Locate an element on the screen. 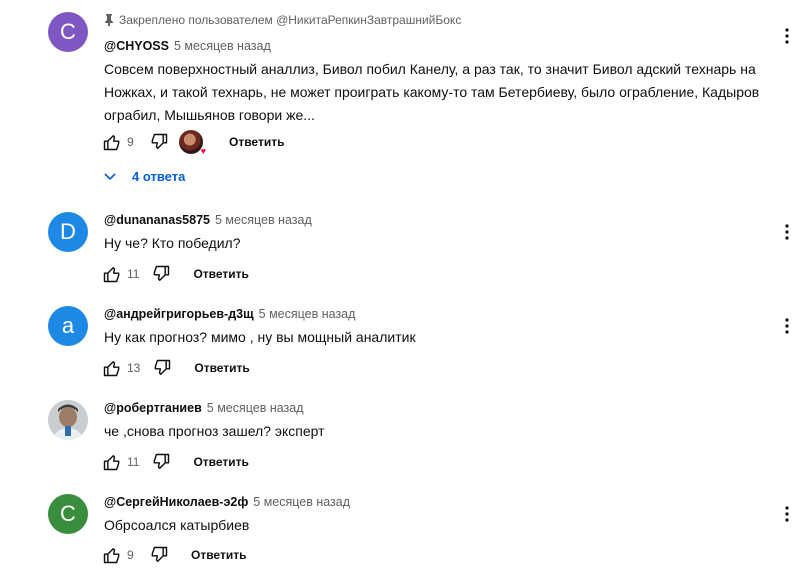 This screenshot has width=800, height=568. avatar-letter: С is located at coordinates (68, 513).